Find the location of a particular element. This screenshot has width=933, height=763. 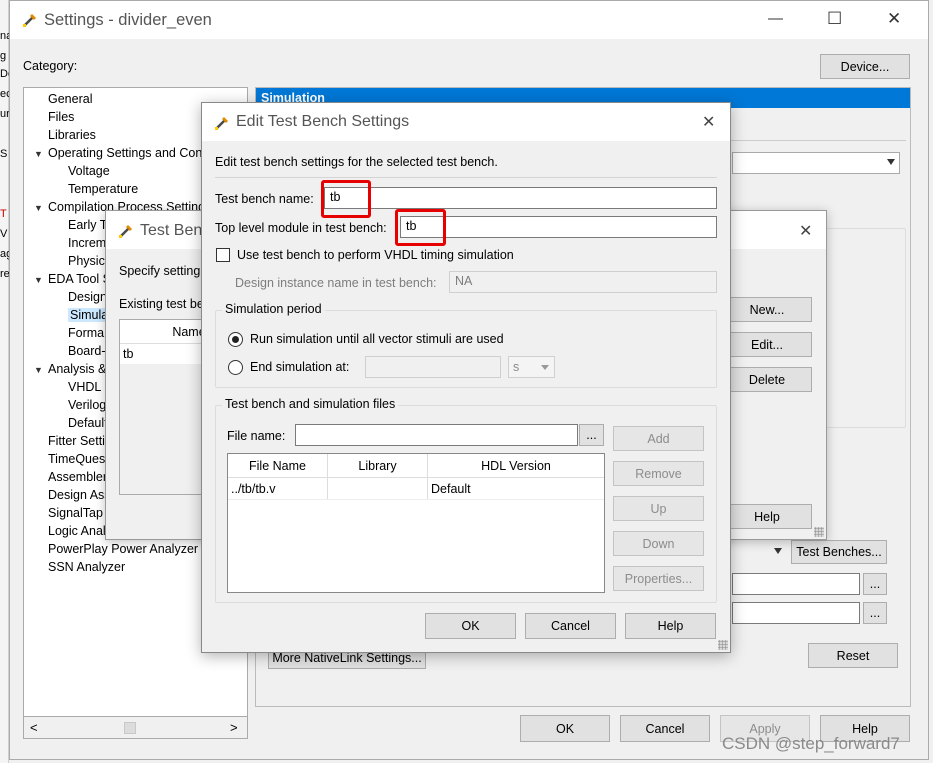

existing-label: Existing test be is located at coordinates (161, 304).